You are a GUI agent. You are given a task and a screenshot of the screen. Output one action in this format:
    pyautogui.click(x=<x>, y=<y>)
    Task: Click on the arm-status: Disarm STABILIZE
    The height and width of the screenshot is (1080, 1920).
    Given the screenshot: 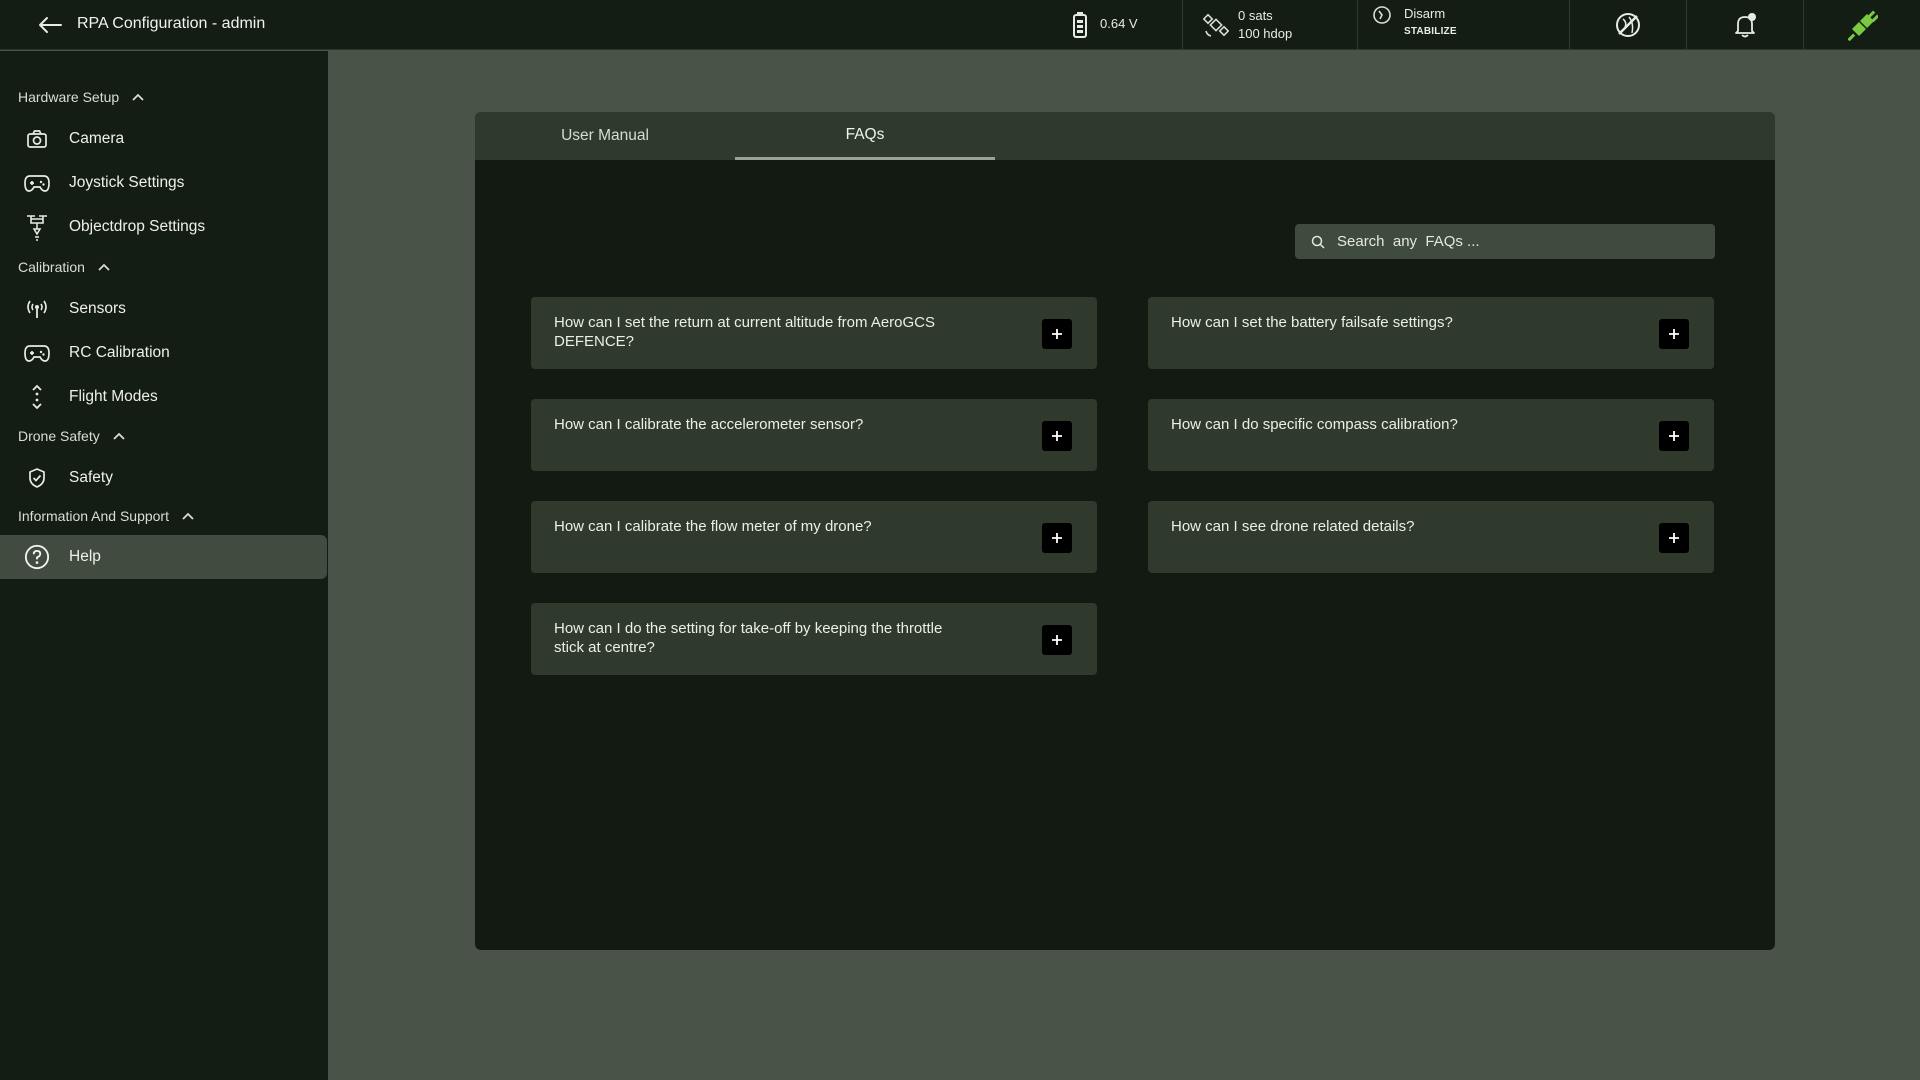 What is the action you would take?
    pyautogui.click(x=1463, y=25)
    